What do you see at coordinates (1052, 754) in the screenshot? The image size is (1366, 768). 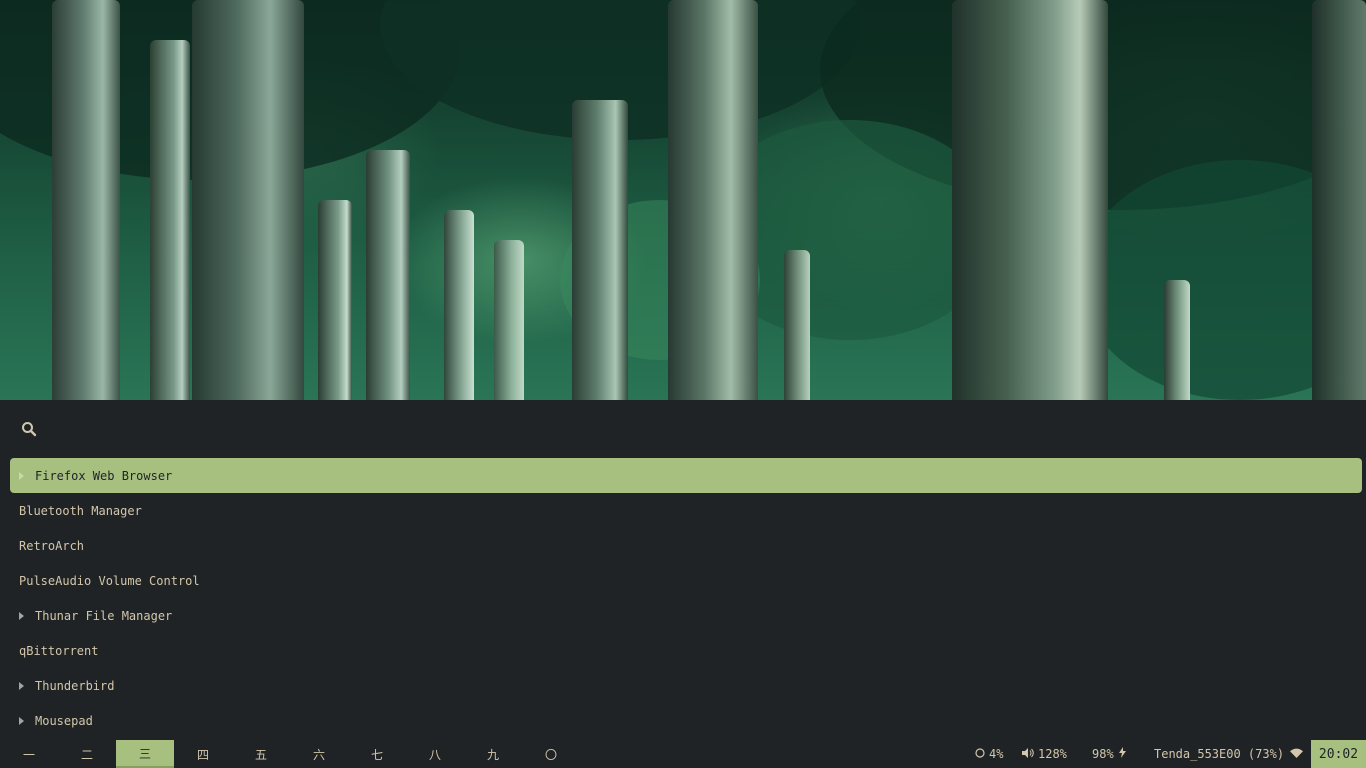 I see `volume-value: 128%` at bounding box center [1052, 754].